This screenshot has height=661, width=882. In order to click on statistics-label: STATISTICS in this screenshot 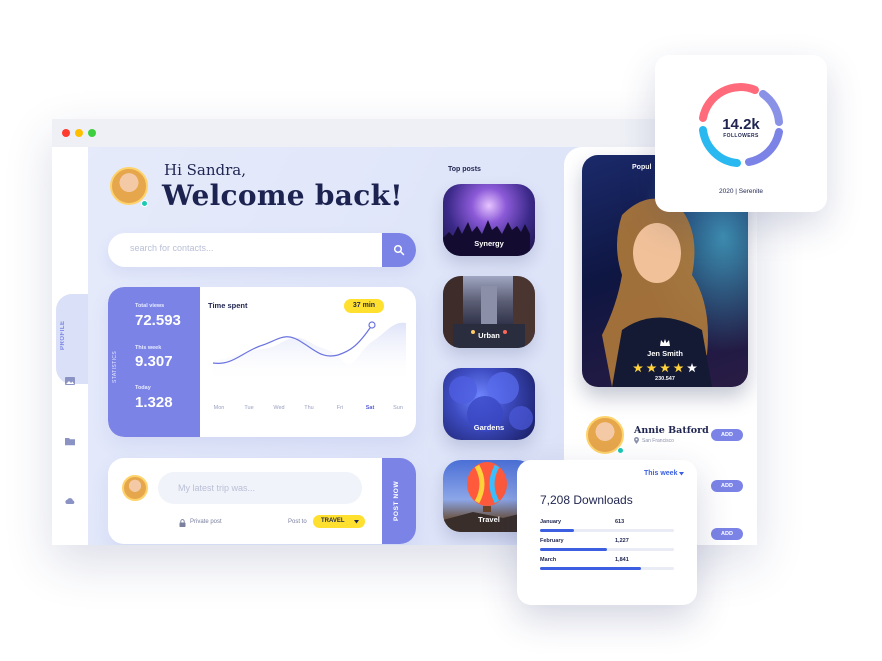, I will do `click(115, 367)`.